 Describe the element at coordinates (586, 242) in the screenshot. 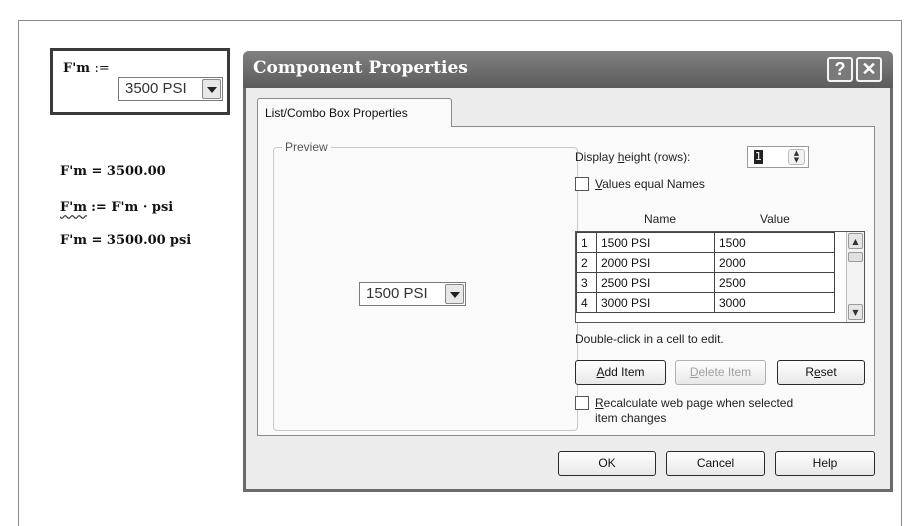

I see `row-index: 1` at that location.